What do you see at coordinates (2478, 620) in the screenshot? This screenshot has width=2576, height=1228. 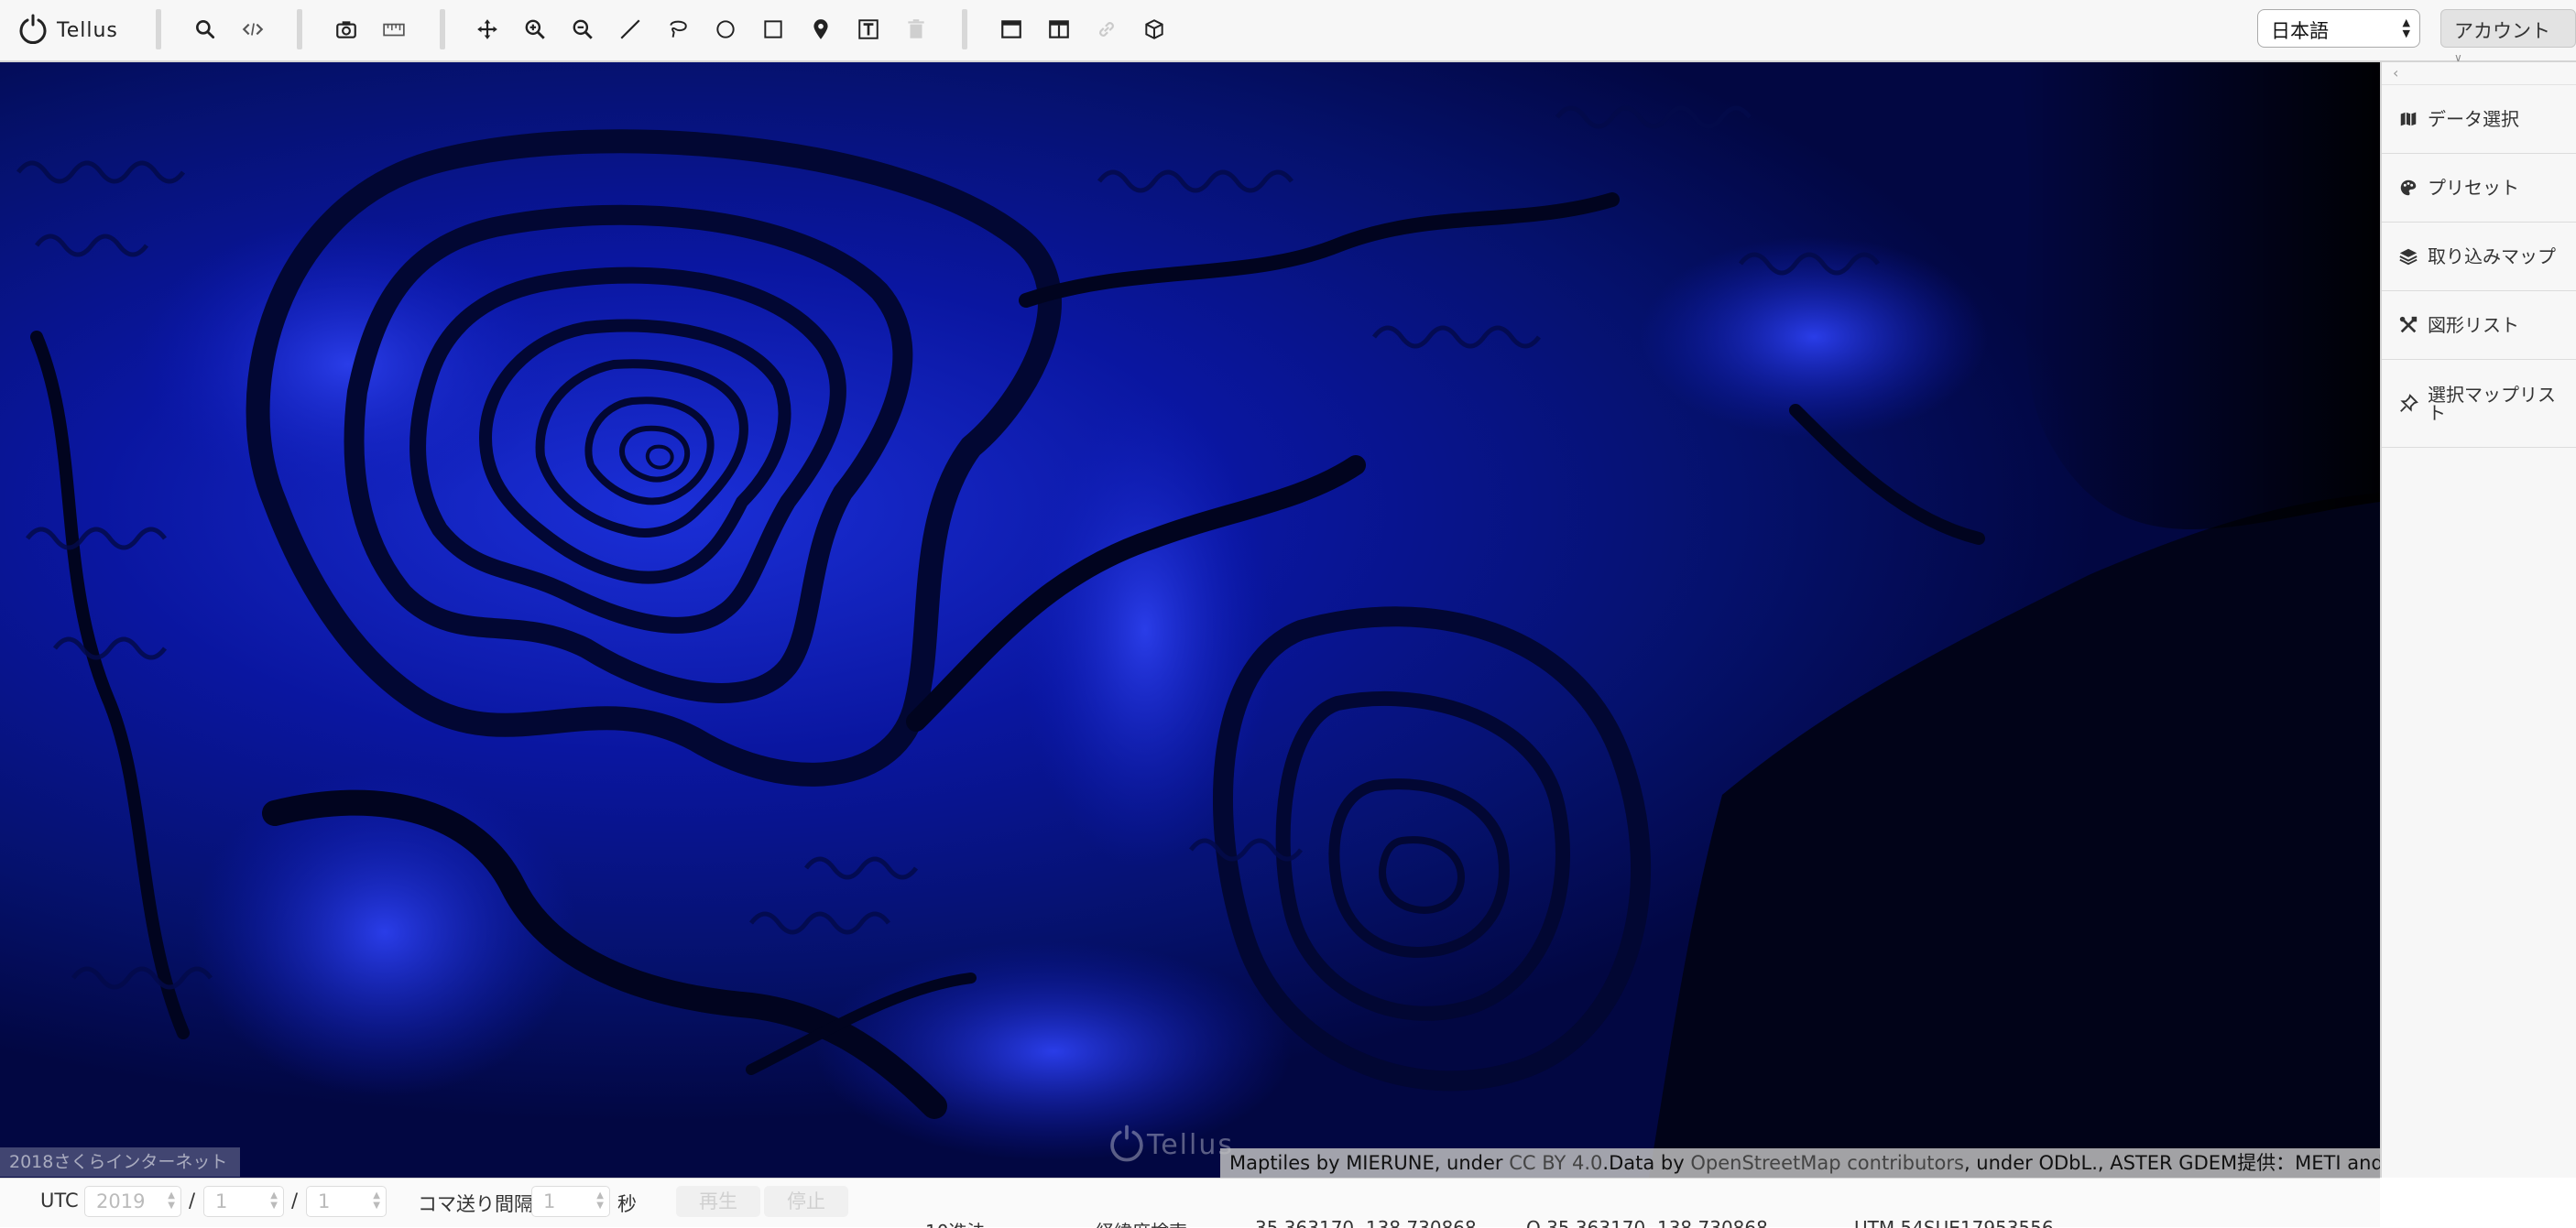 I see `right-sidebar: ‹ データ選択 プリセット 取り込みマップ 図形リスト 選択マップリスト` at bounding box center [2478, 620].